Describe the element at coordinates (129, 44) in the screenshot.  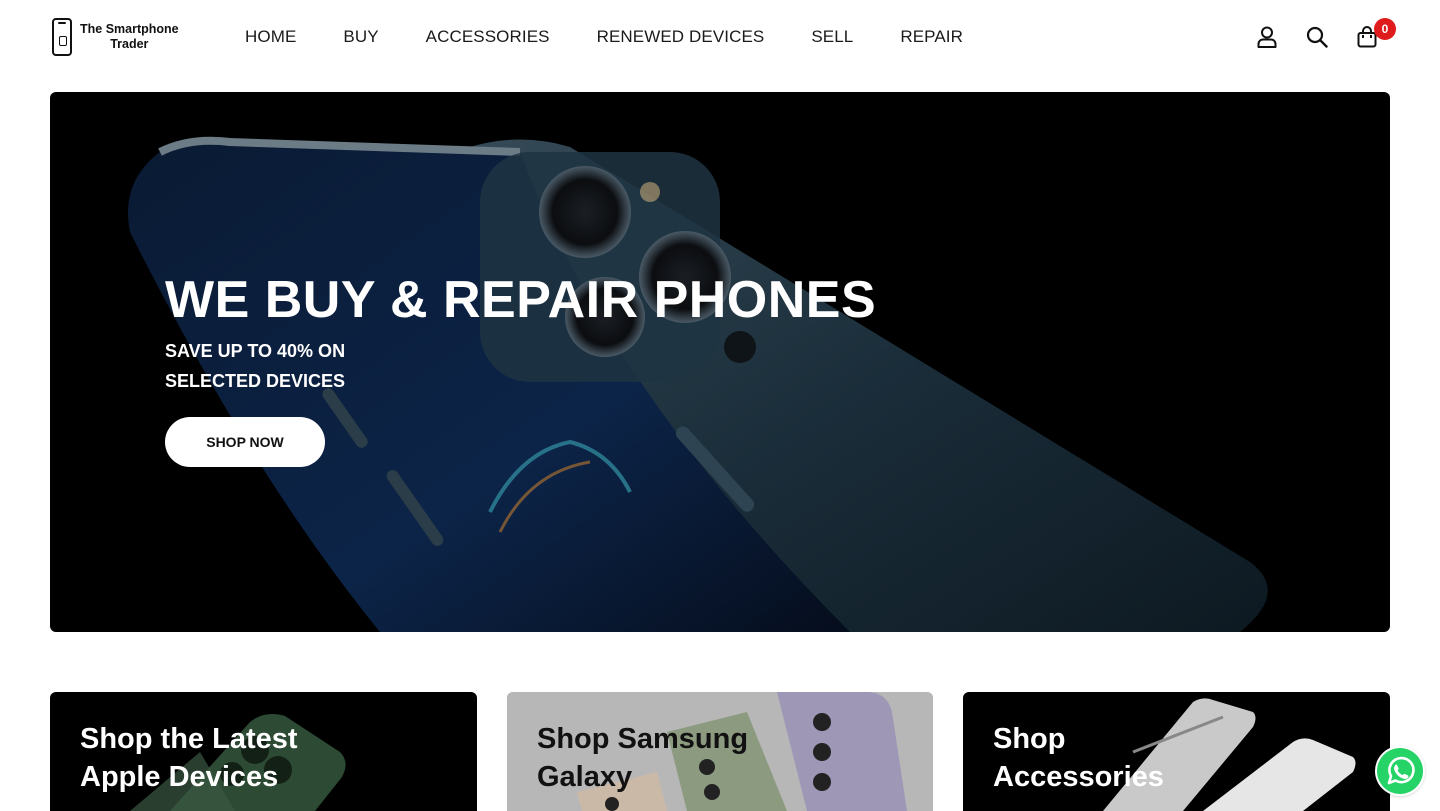
I see `brand-line-2: Trader` at that location.